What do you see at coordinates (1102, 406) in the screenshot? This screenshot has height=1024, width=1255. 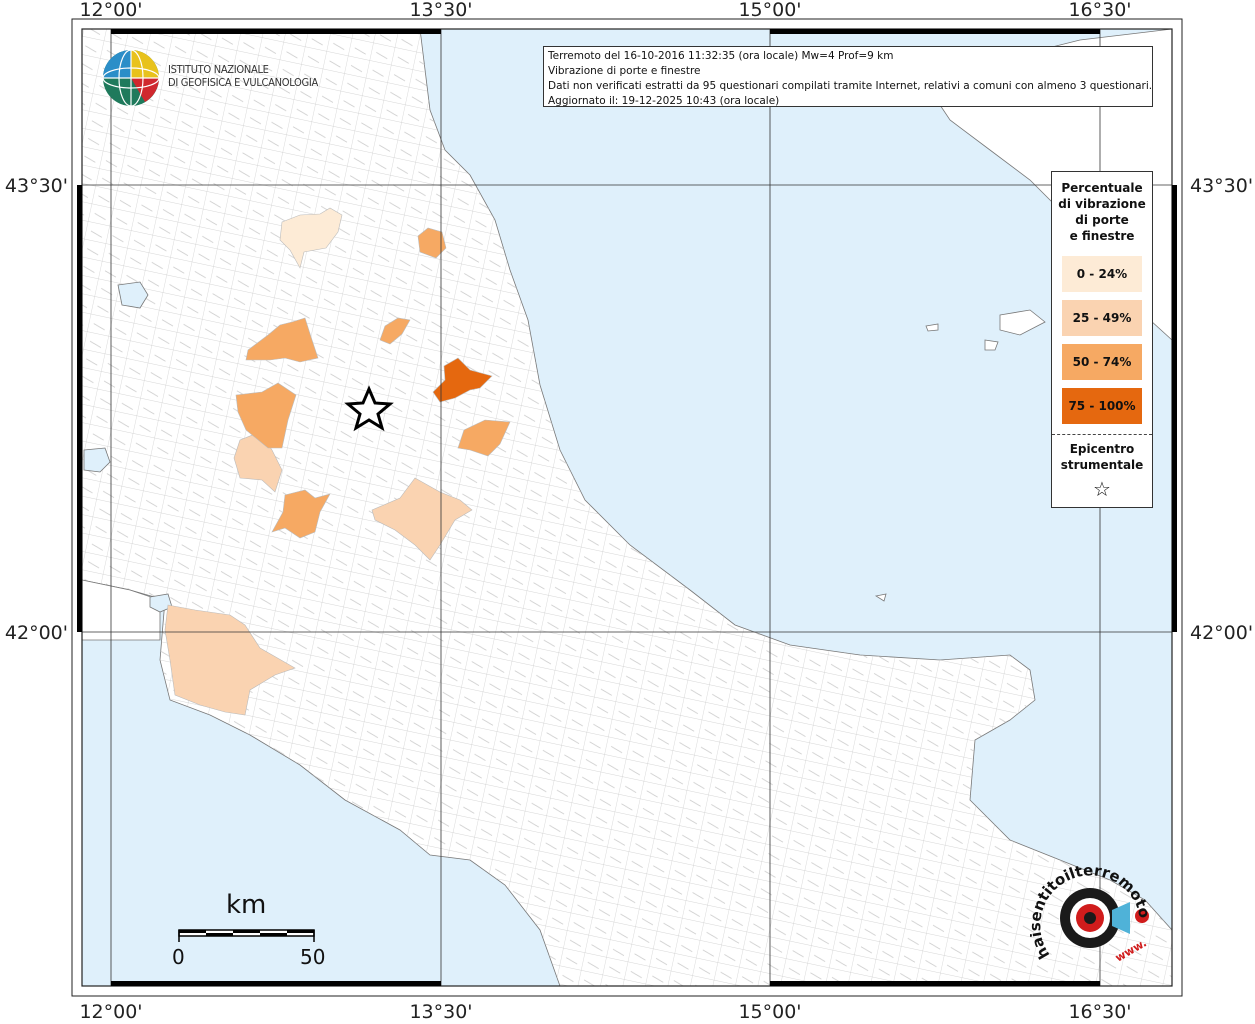 I see `legend-item-75-100: 75 - 100%` at bounding box center [1102, 406].